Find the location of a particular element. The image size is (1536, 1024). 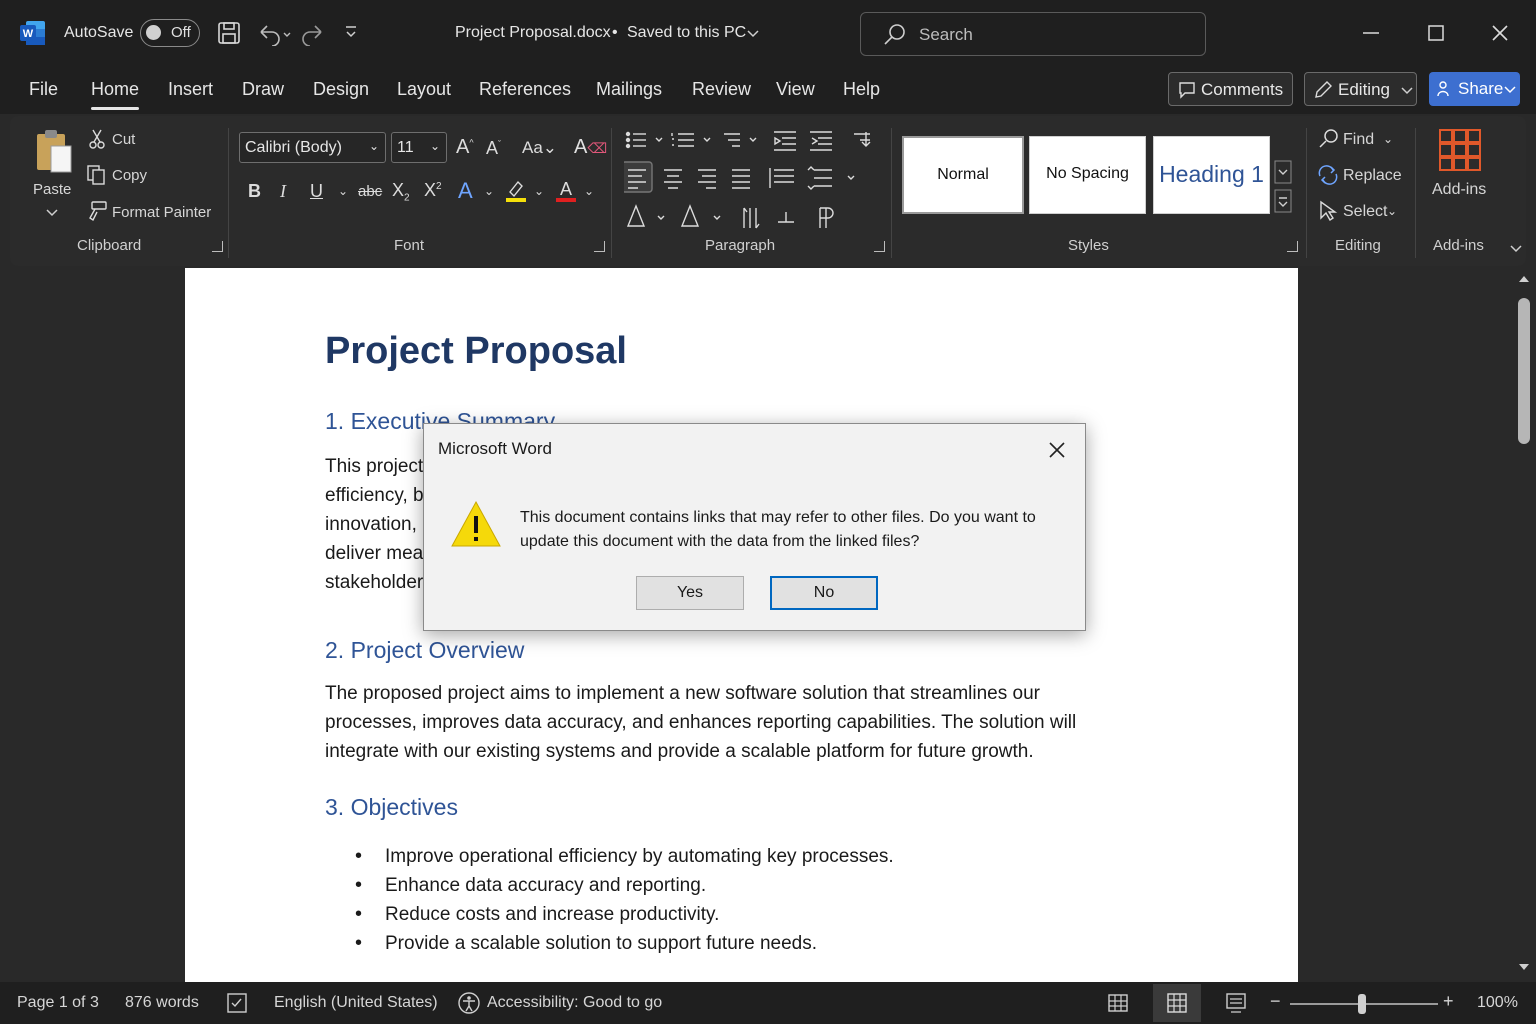

tab-home: Home is located at coordinates (115, 94).